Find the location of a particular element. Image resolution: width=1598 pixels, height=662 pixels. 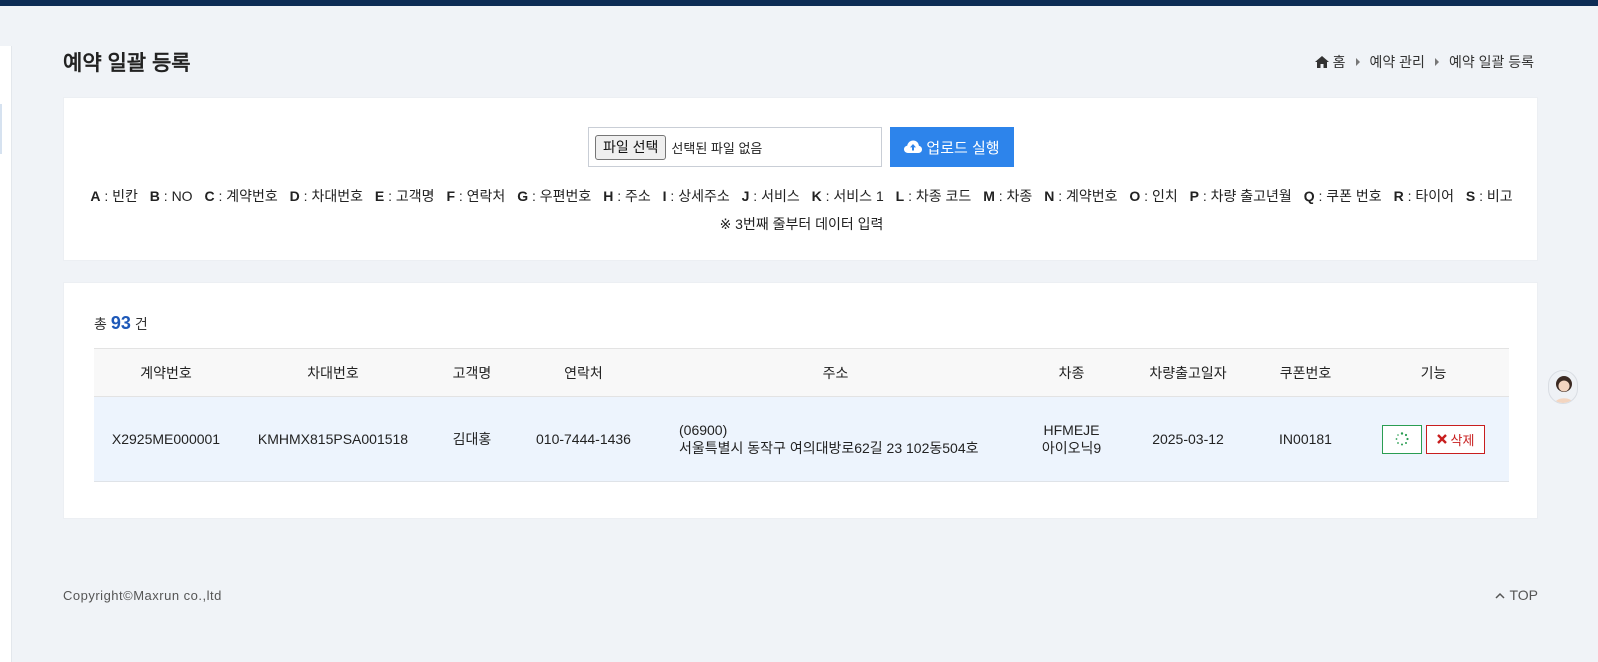

column-legend-item: P : 차량 출고년월 is located at coordinates (1240, 196).